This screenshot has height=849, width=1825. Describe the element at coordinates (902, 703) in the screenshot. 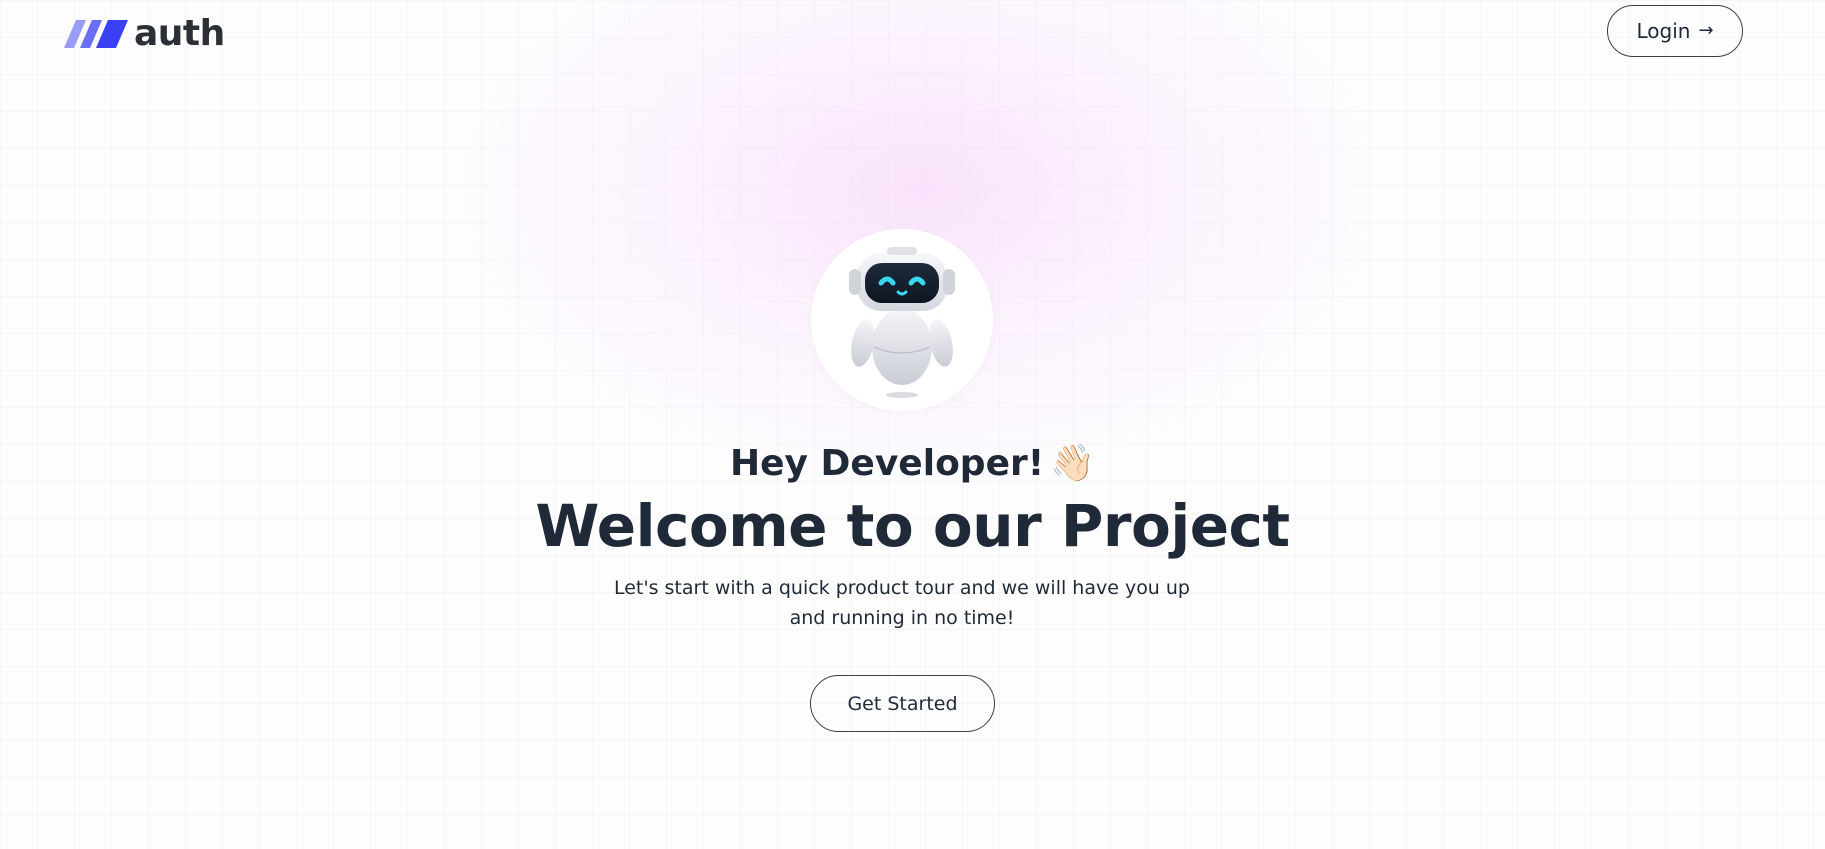

I see `get-started-button: Get Started` at that location.